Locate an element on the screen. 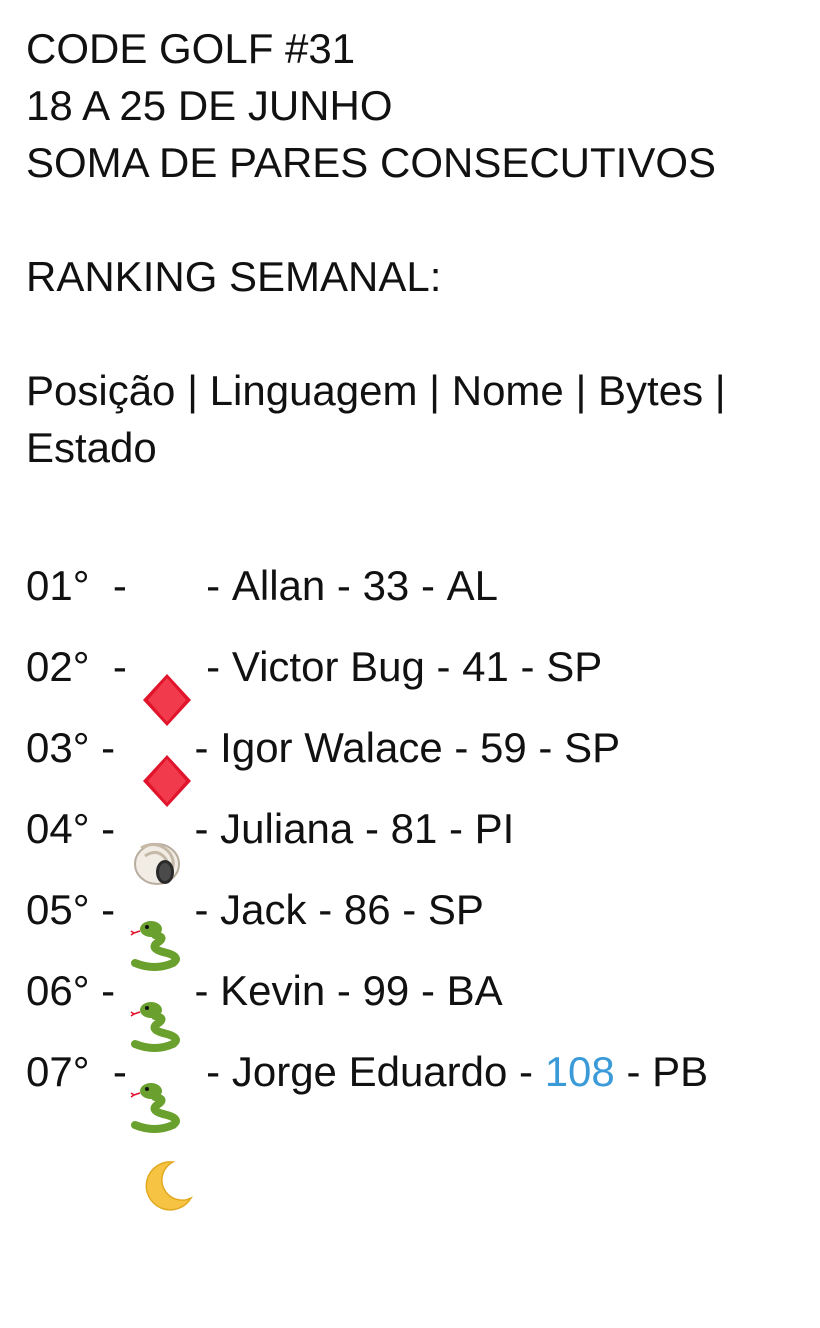 This screenshot has width=820, height=1328. ranking-bytes-link: 108 is located at coordinates (580, 1071).